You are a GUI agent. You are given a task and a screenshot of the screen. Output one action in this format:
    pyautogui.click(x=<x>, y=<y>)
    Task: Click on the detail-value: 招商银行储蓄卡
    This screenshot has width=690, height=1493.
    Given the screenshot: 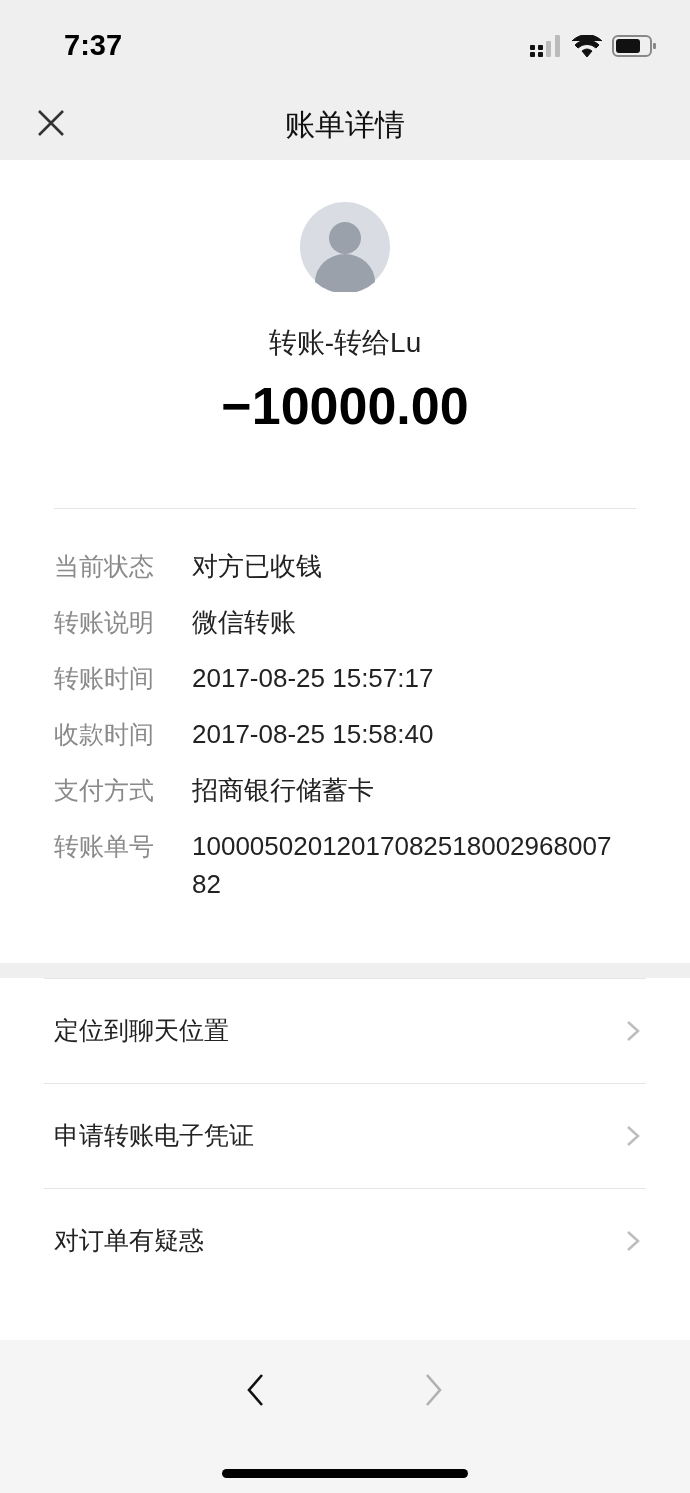 What is the action you would take?
    pyautogui.click(x=283, y=790)
    